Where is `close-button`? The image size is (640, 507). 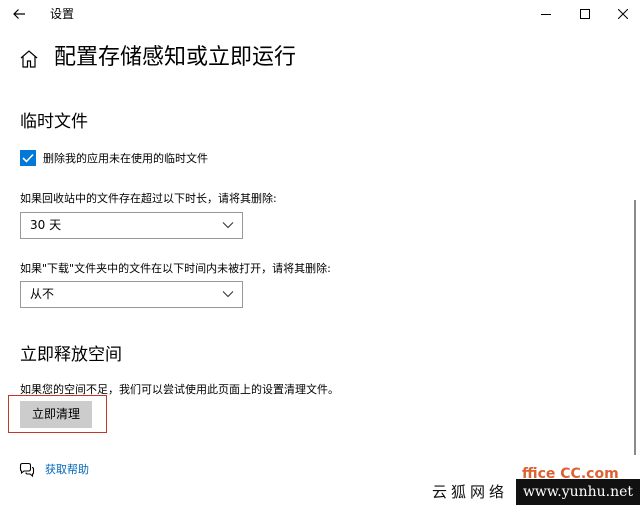 close-button is located at coordinates (622, 14).